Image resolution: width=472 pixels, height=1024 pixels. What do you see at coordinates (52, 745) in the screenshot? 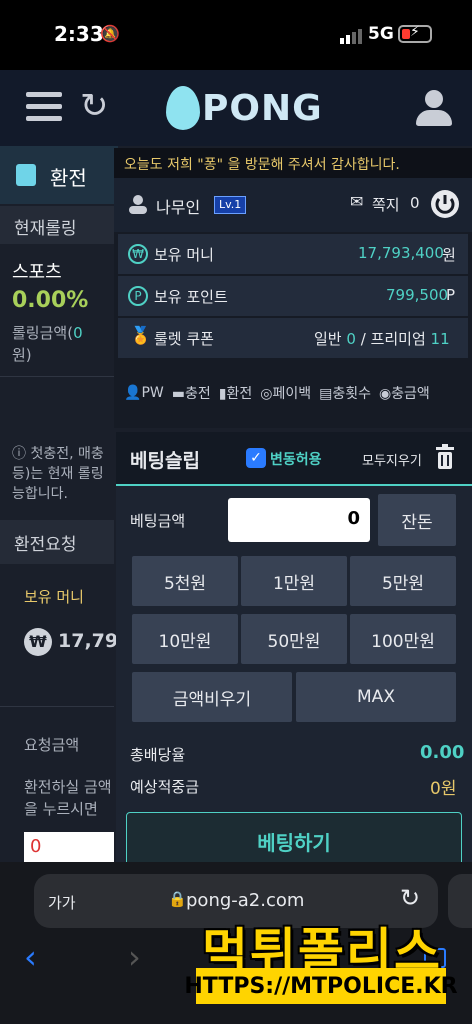
I see `request-amount-label: 요청금액` at bounding box center [52, 745].